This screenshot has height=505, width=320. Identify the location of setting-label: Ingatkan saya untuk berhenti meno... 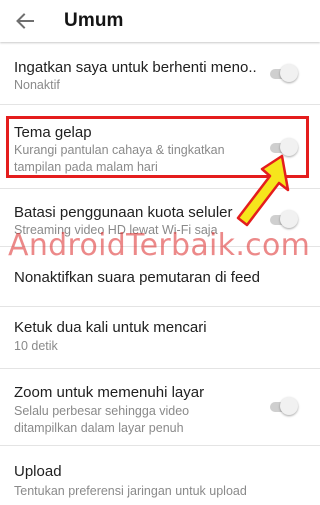
(135, 67).